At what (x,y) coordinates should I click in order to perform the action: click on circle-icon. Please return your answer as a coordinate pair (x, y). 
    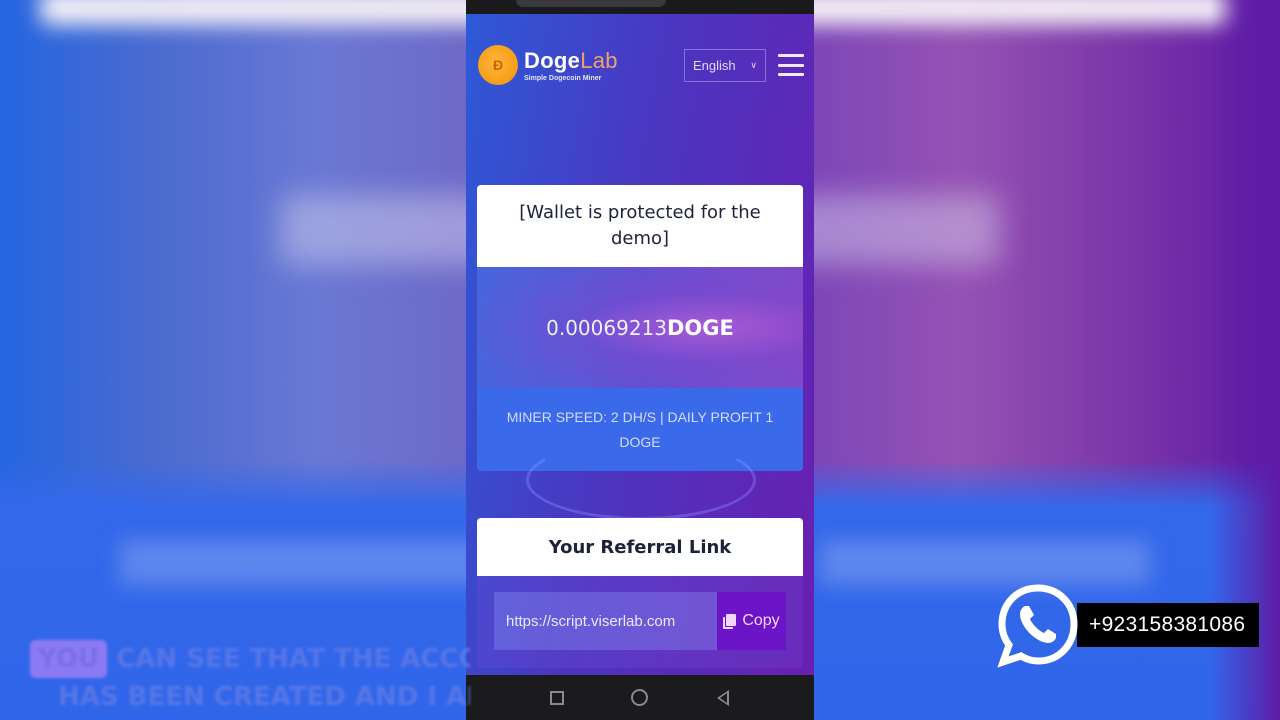
    Looking at the image, I should click on (640, 697).